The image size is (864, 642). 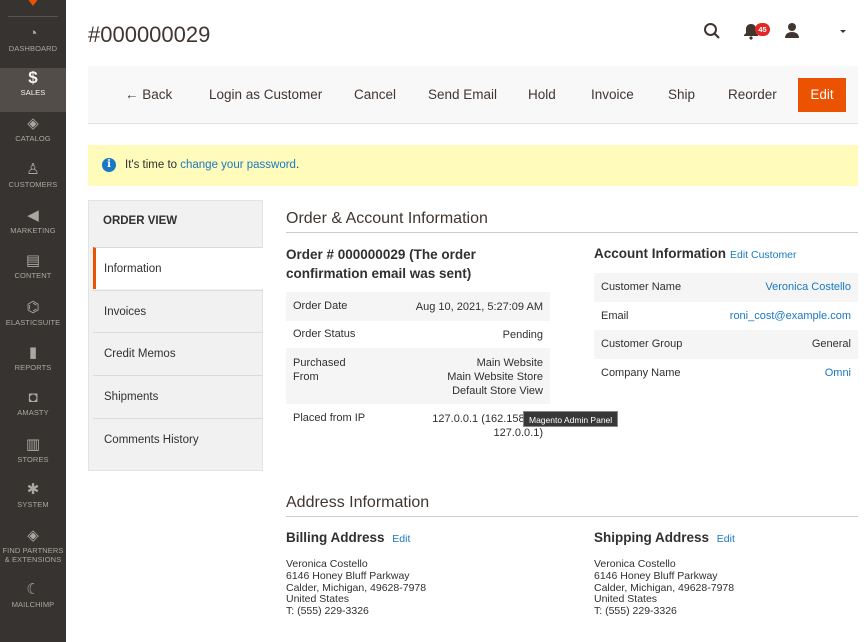 What do you see at coordinates (33, 589) in the screenshot?
I see `mailchimp-icon: ☾` at bounding box center [33, 589].